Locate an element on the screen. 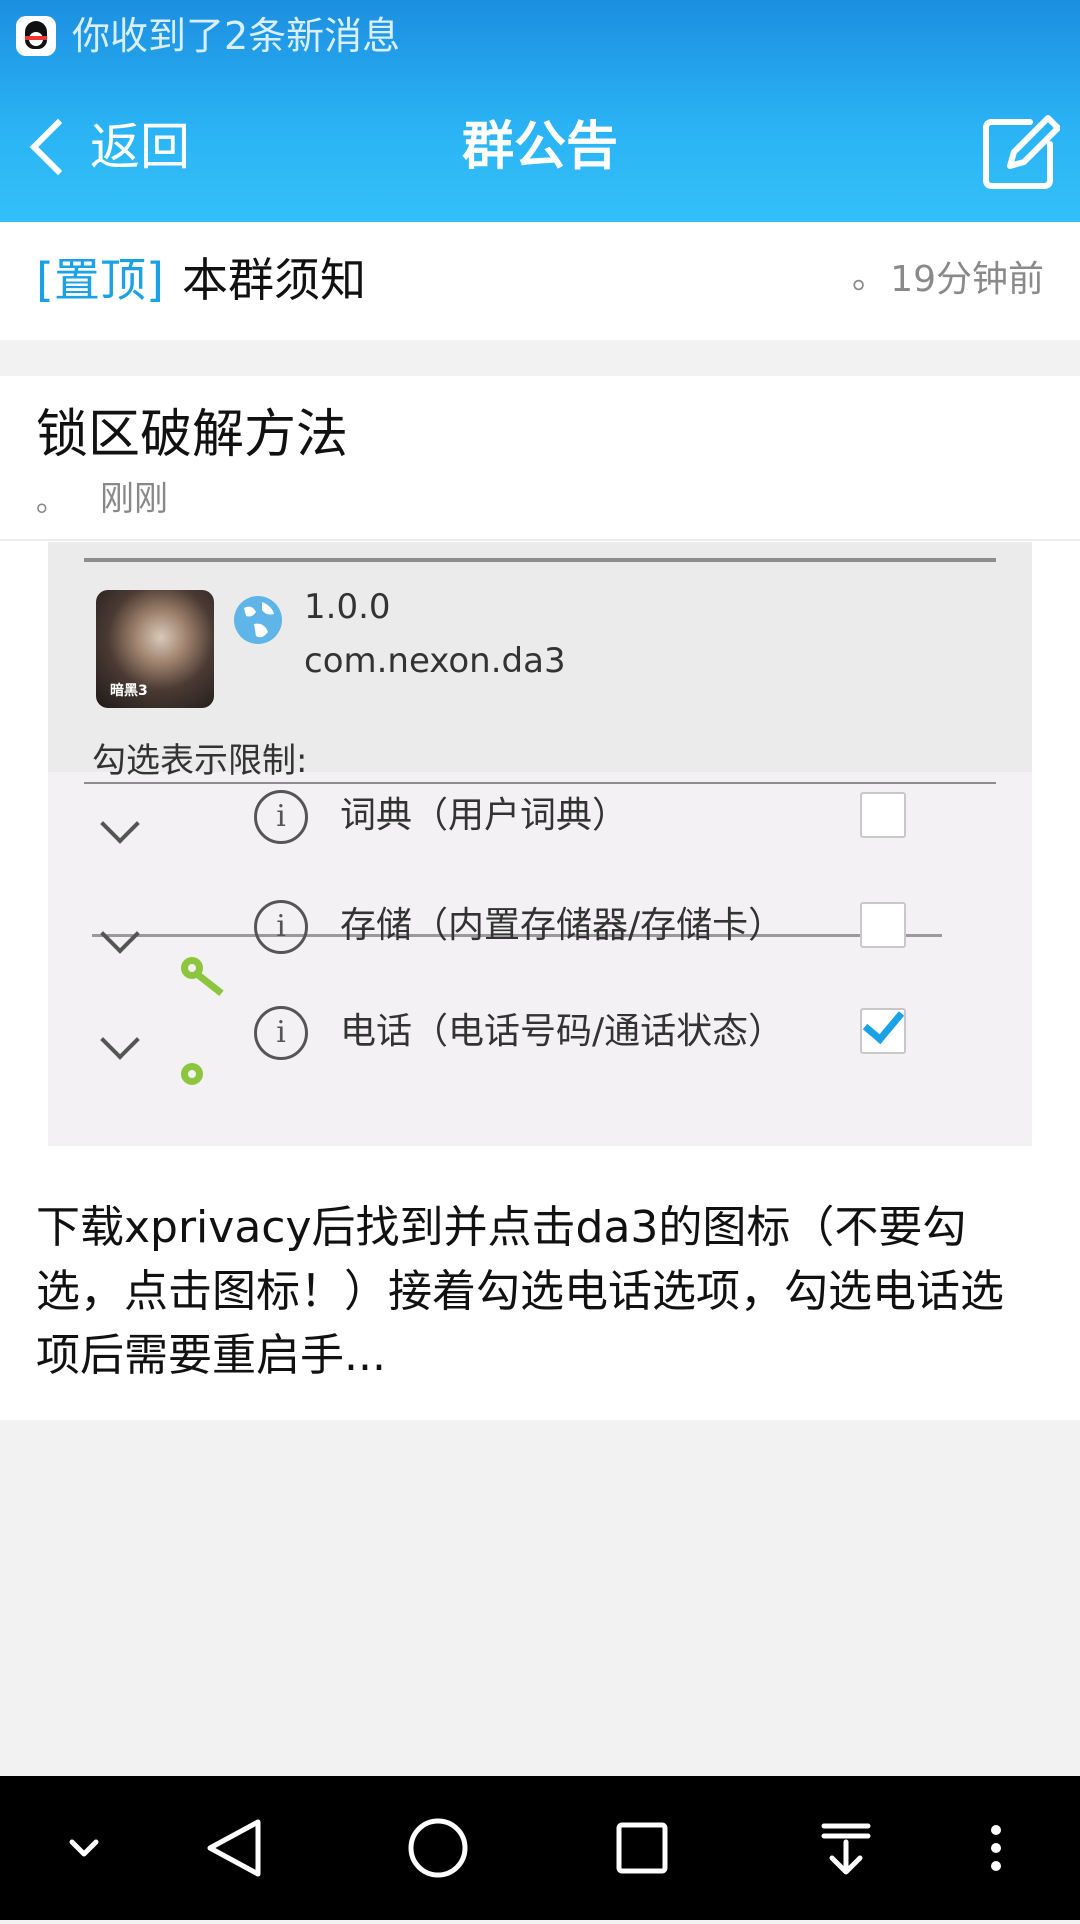  more-vertical-icon is located at coordinates (996, 1848).